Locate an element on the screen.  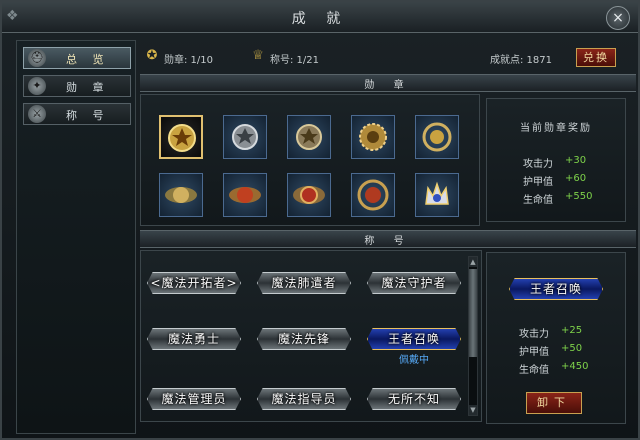
title-badge: 魔法肺遣者 is located at coordinates (304, 282).